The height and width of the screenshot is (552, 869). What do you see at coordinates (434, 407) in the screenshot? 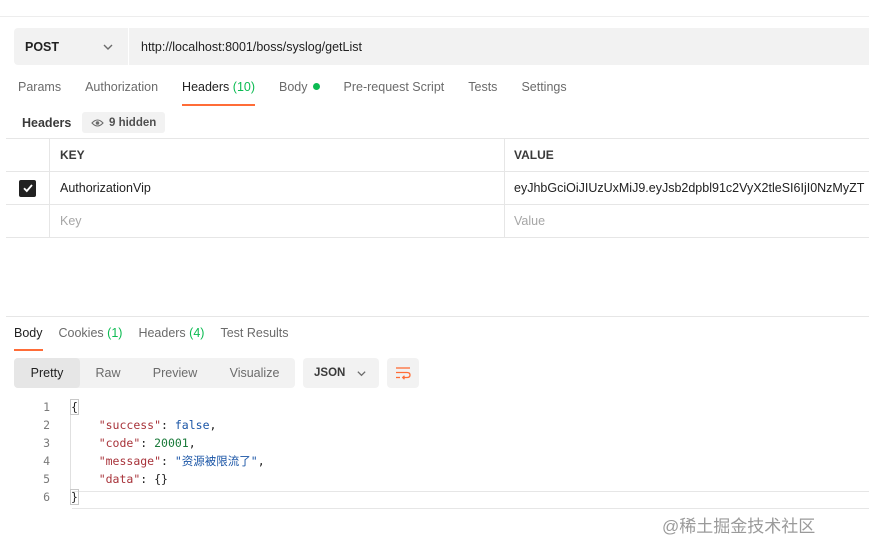
I see `code-line: 1 {` at bounding box center [434, 407].